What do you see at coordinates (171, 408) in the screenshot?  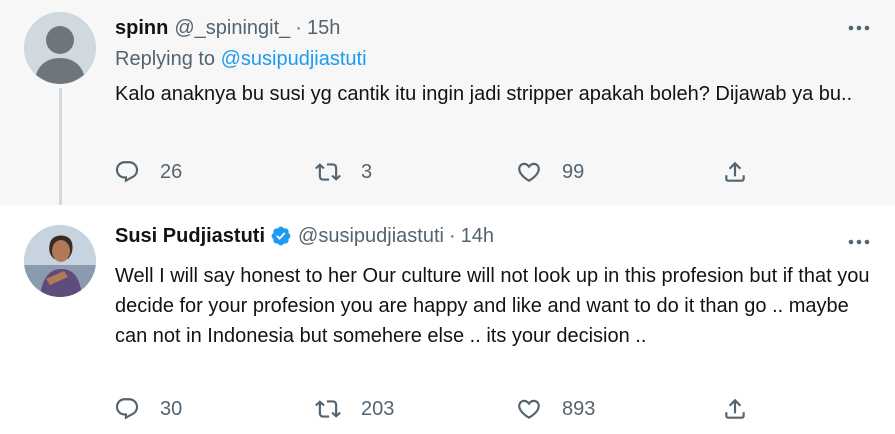 I see `reply-count: 30` at bounding box center [171, 408].